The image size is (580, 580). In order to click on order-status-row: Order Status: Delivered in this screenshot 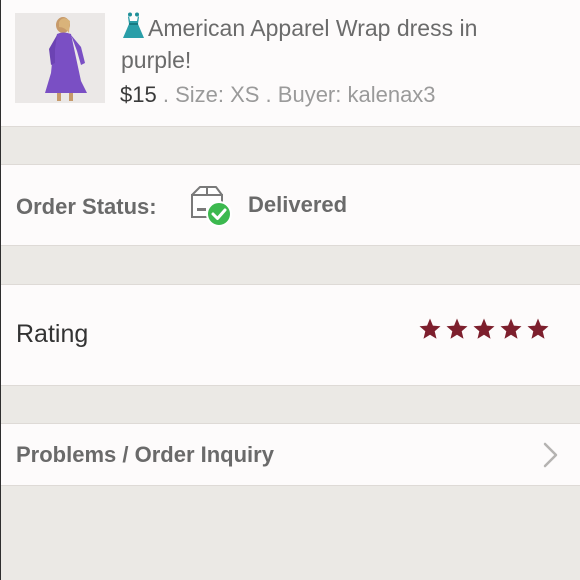, I will do `click(290, 205)`.